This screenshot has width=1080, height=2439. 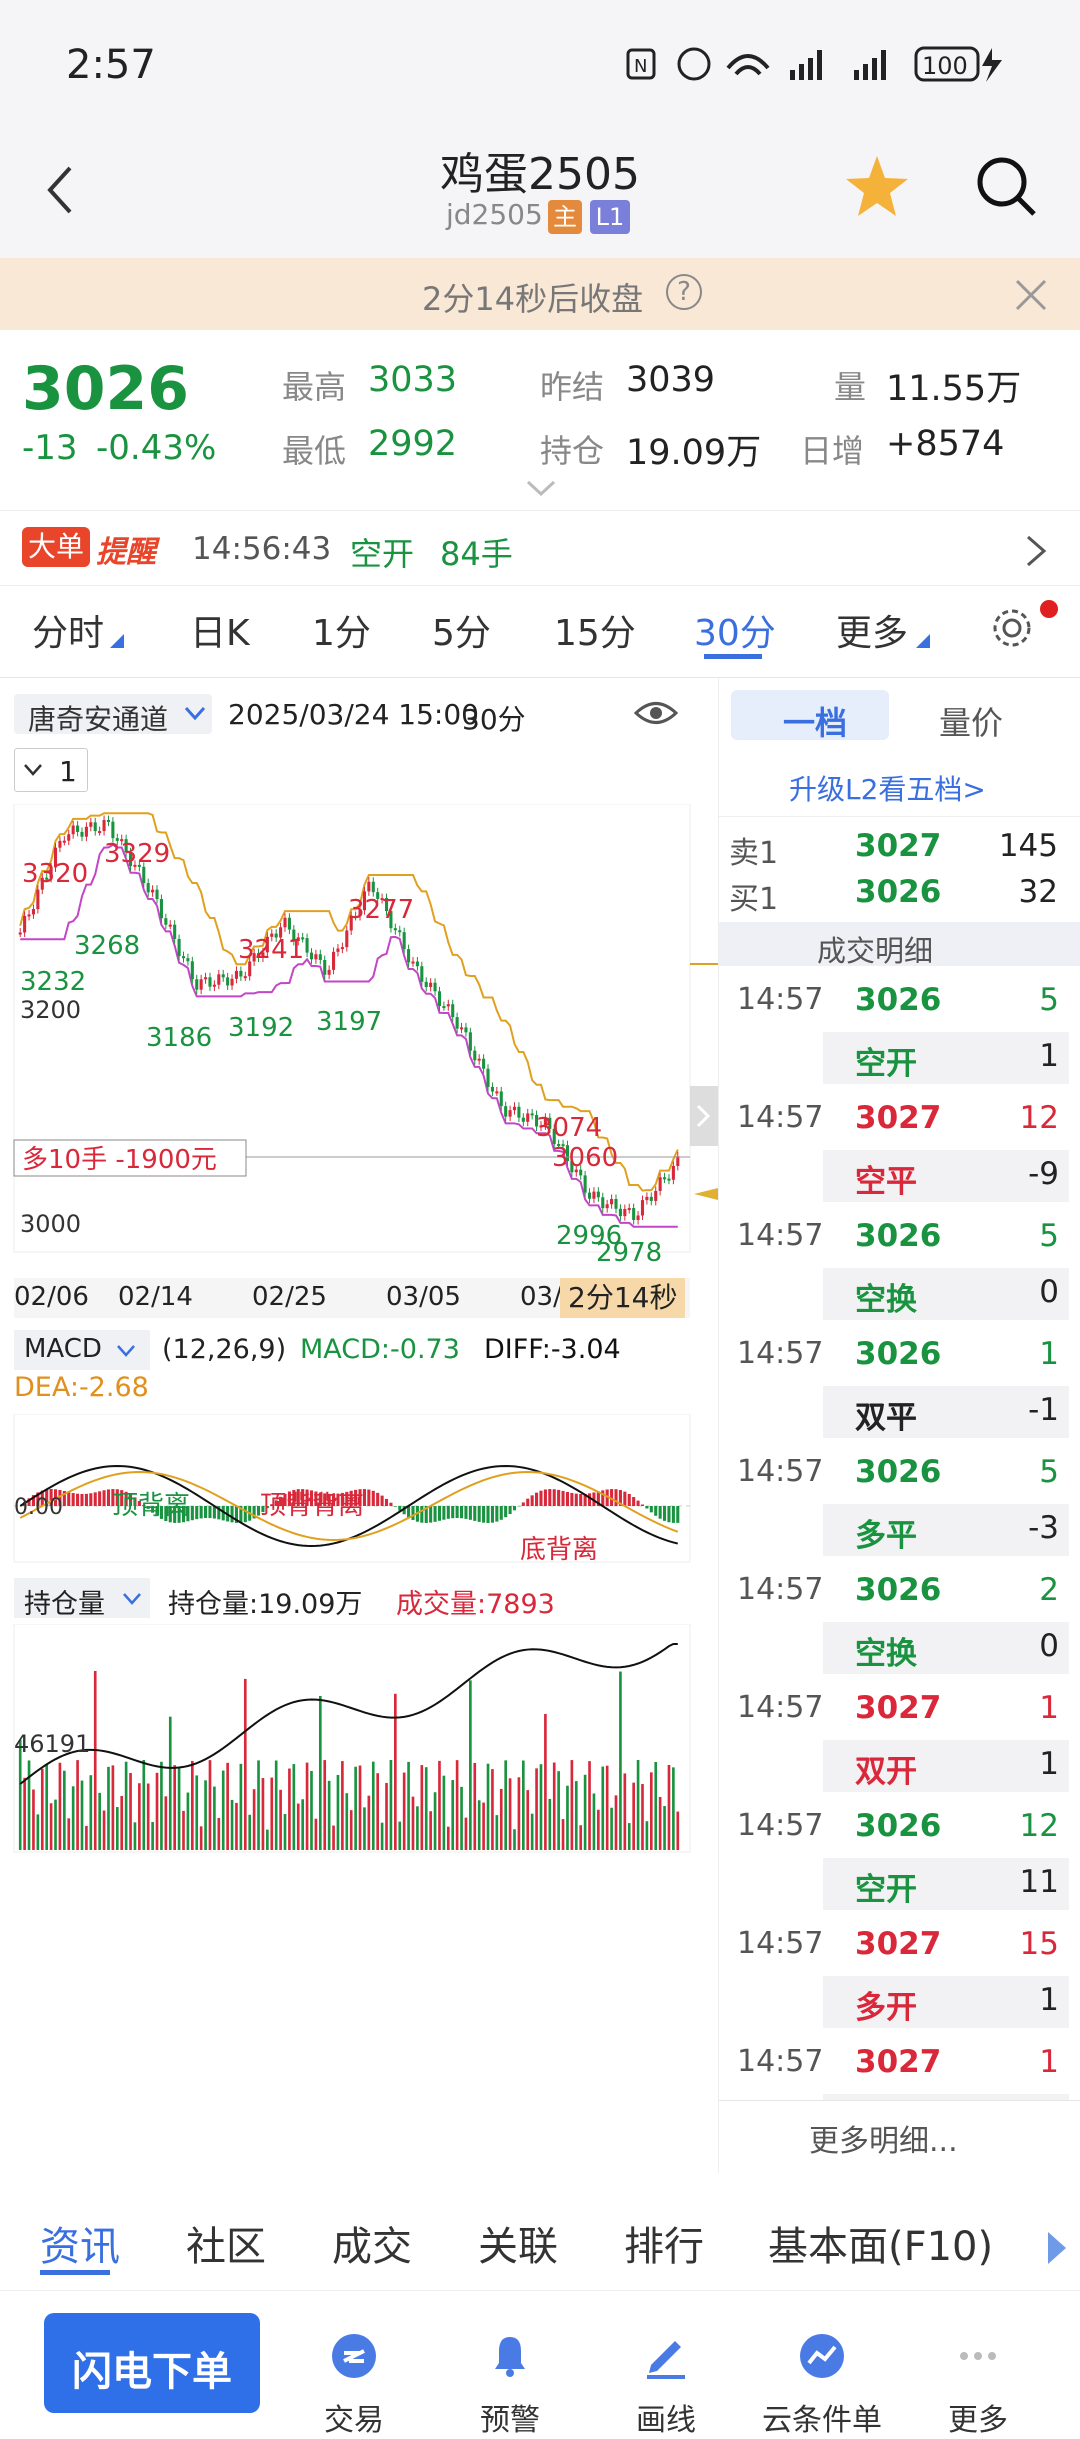 I want to click on channel-select: 唐奇安通道, so click(x=113, y=714).